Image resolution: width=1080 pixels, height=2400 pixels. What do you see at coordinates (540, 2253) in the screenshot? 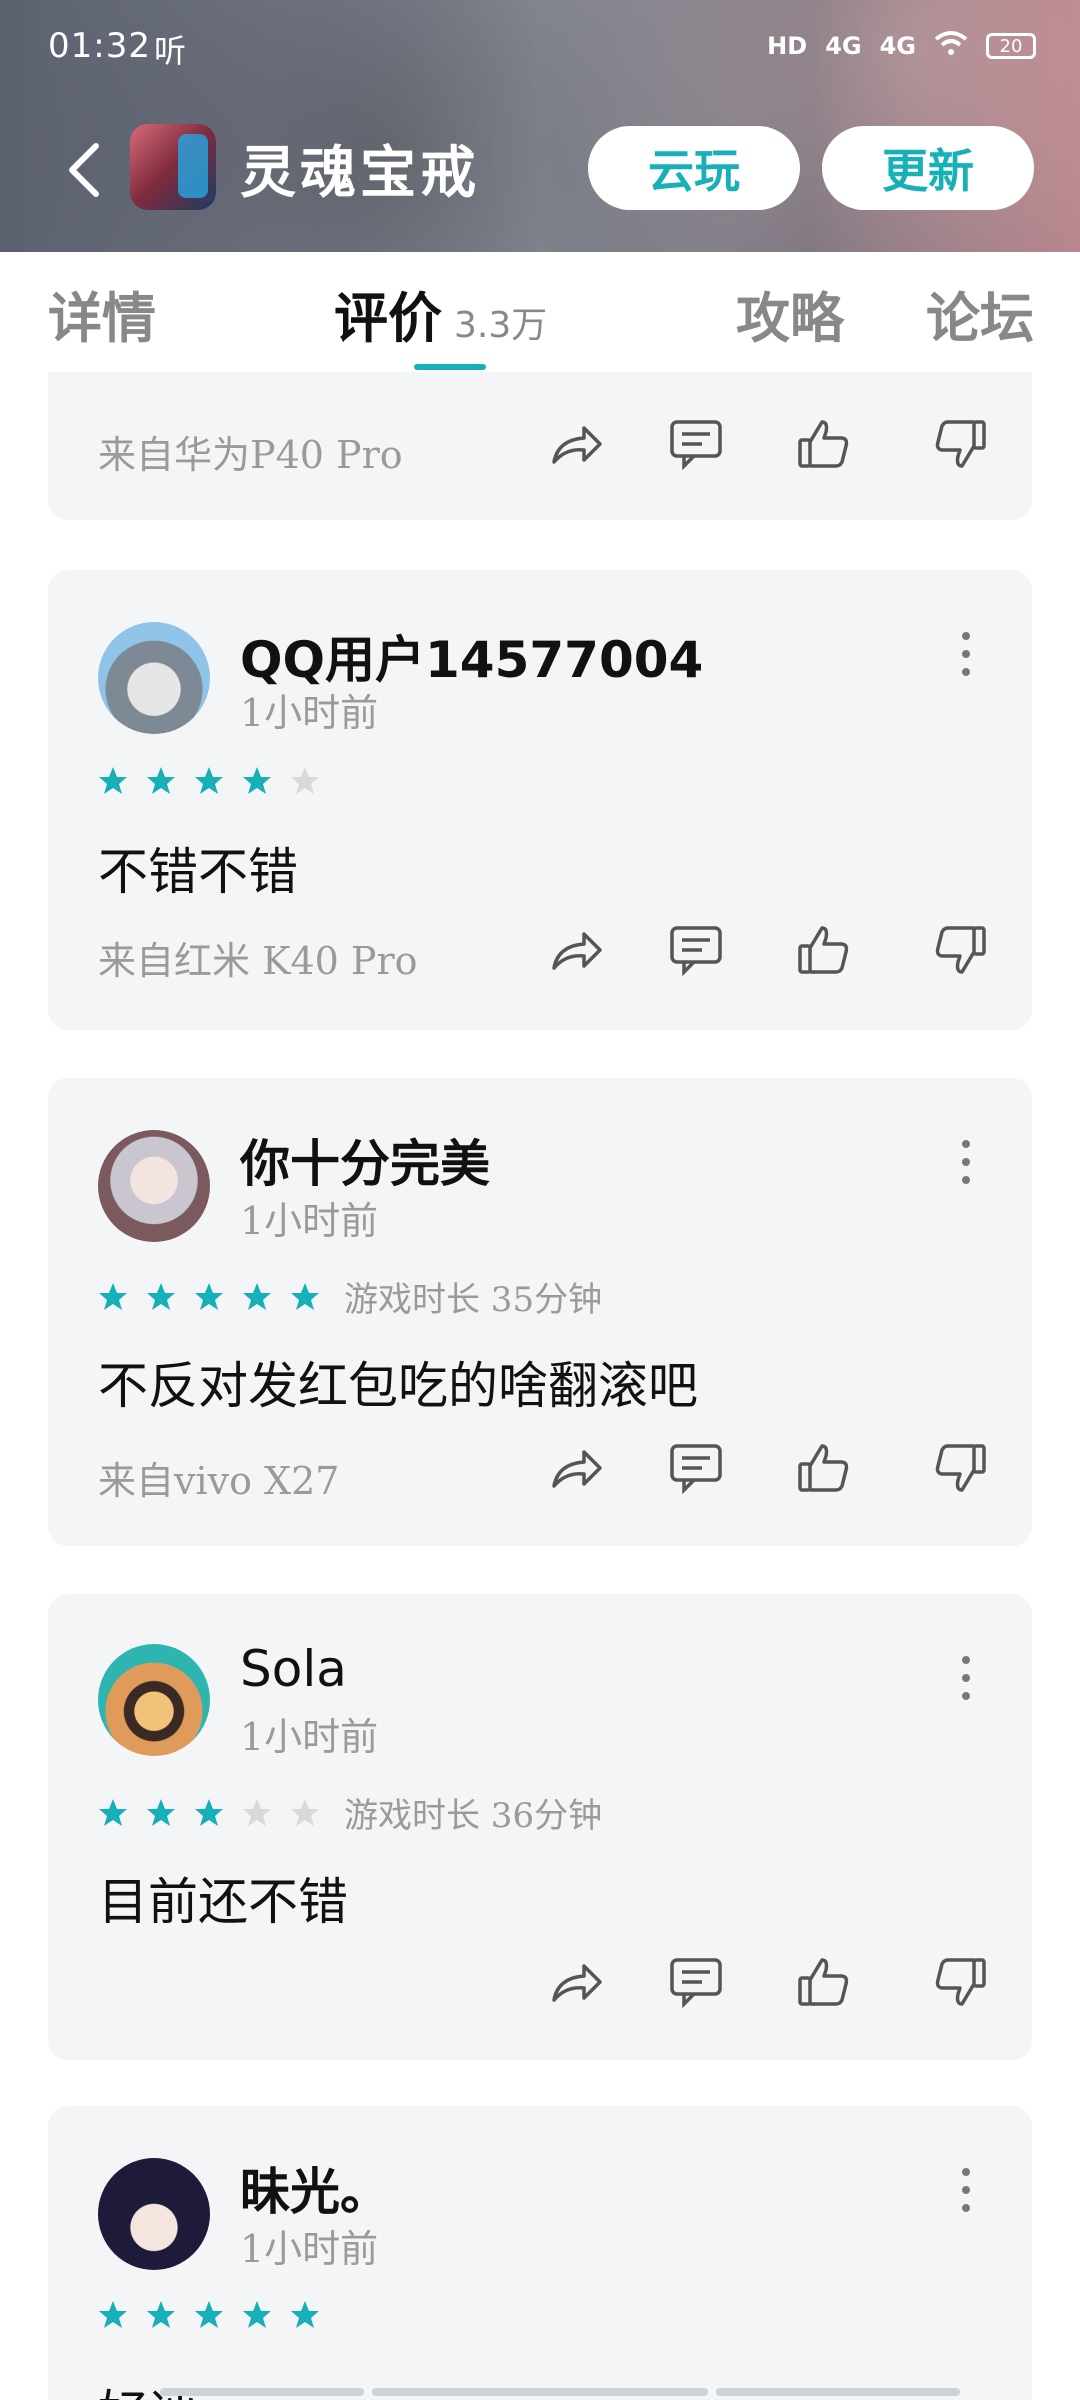
I see `review-card: 昧光。 1小时前 好评` at bounding box center [540, 2253].